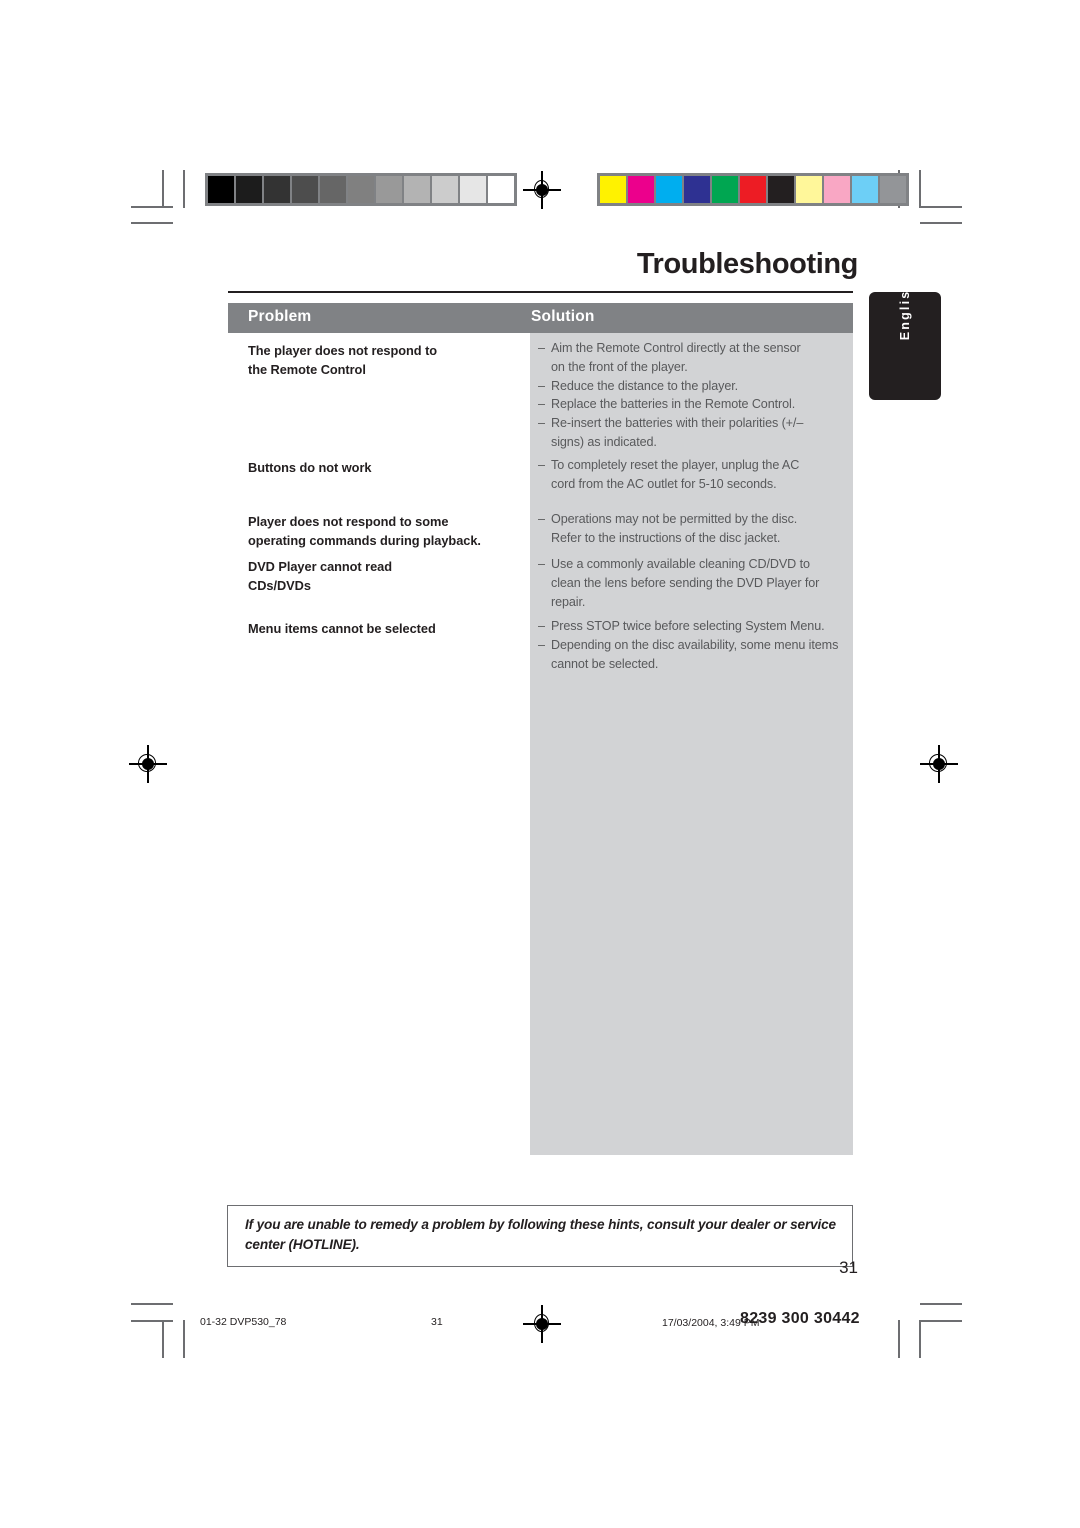 The height and width of the screenshot is (1528, 1080). What do you see at coordinates (905, 310) in the screenshot?
I see `language-tab-label: English` at bounding box center [905, 310].